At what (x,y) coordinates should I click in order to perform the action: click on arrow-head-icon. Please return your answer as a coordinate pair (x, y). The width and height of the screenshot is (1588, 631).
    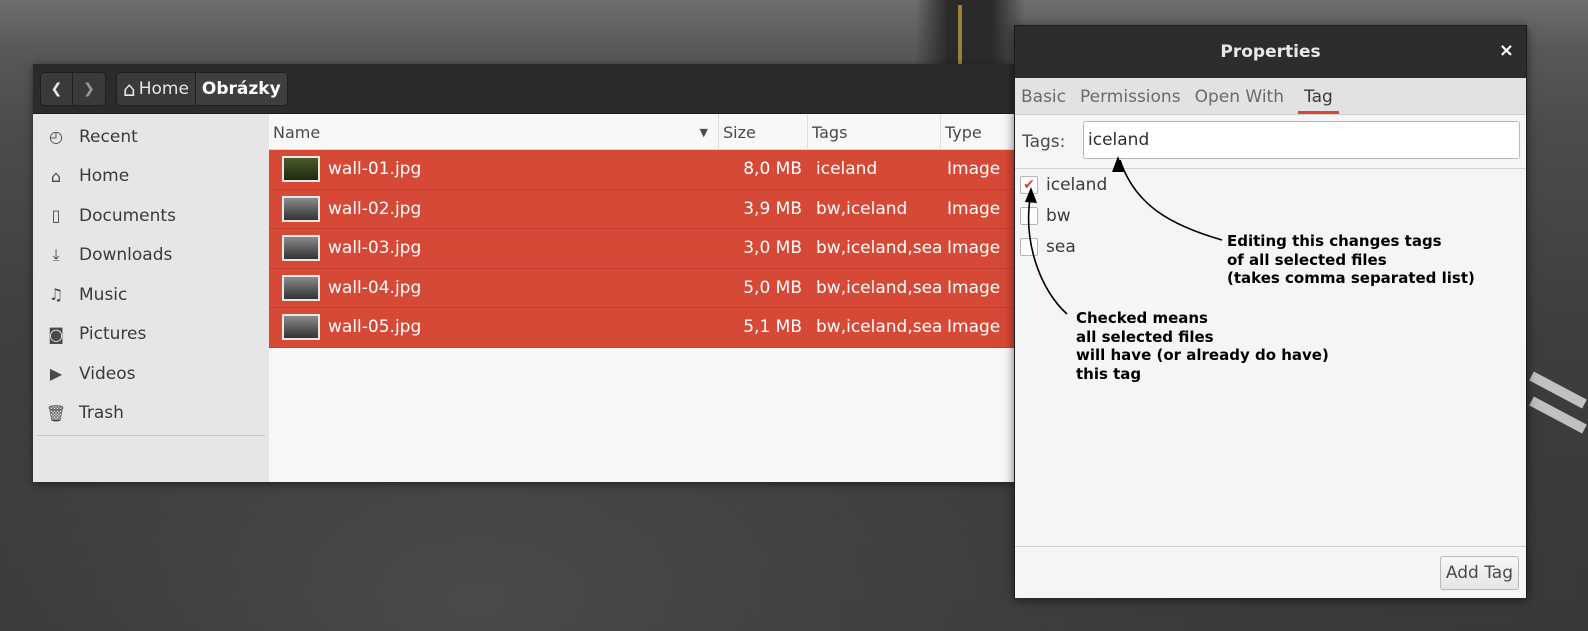
    Looking at the image, I should click on (1031, 195).